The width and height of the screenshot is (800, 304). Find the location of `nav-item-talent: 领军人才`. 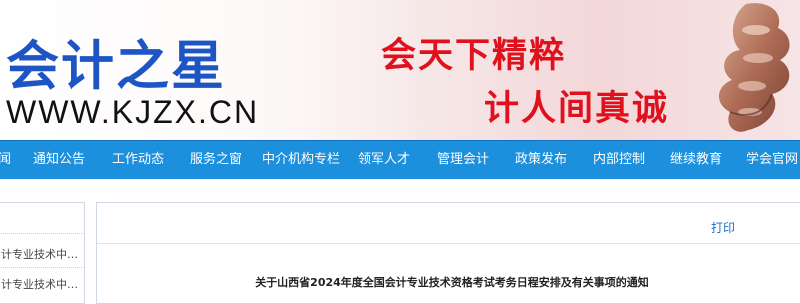

nav-item-talent: 领军人才 is located at coordinates (384, 160).